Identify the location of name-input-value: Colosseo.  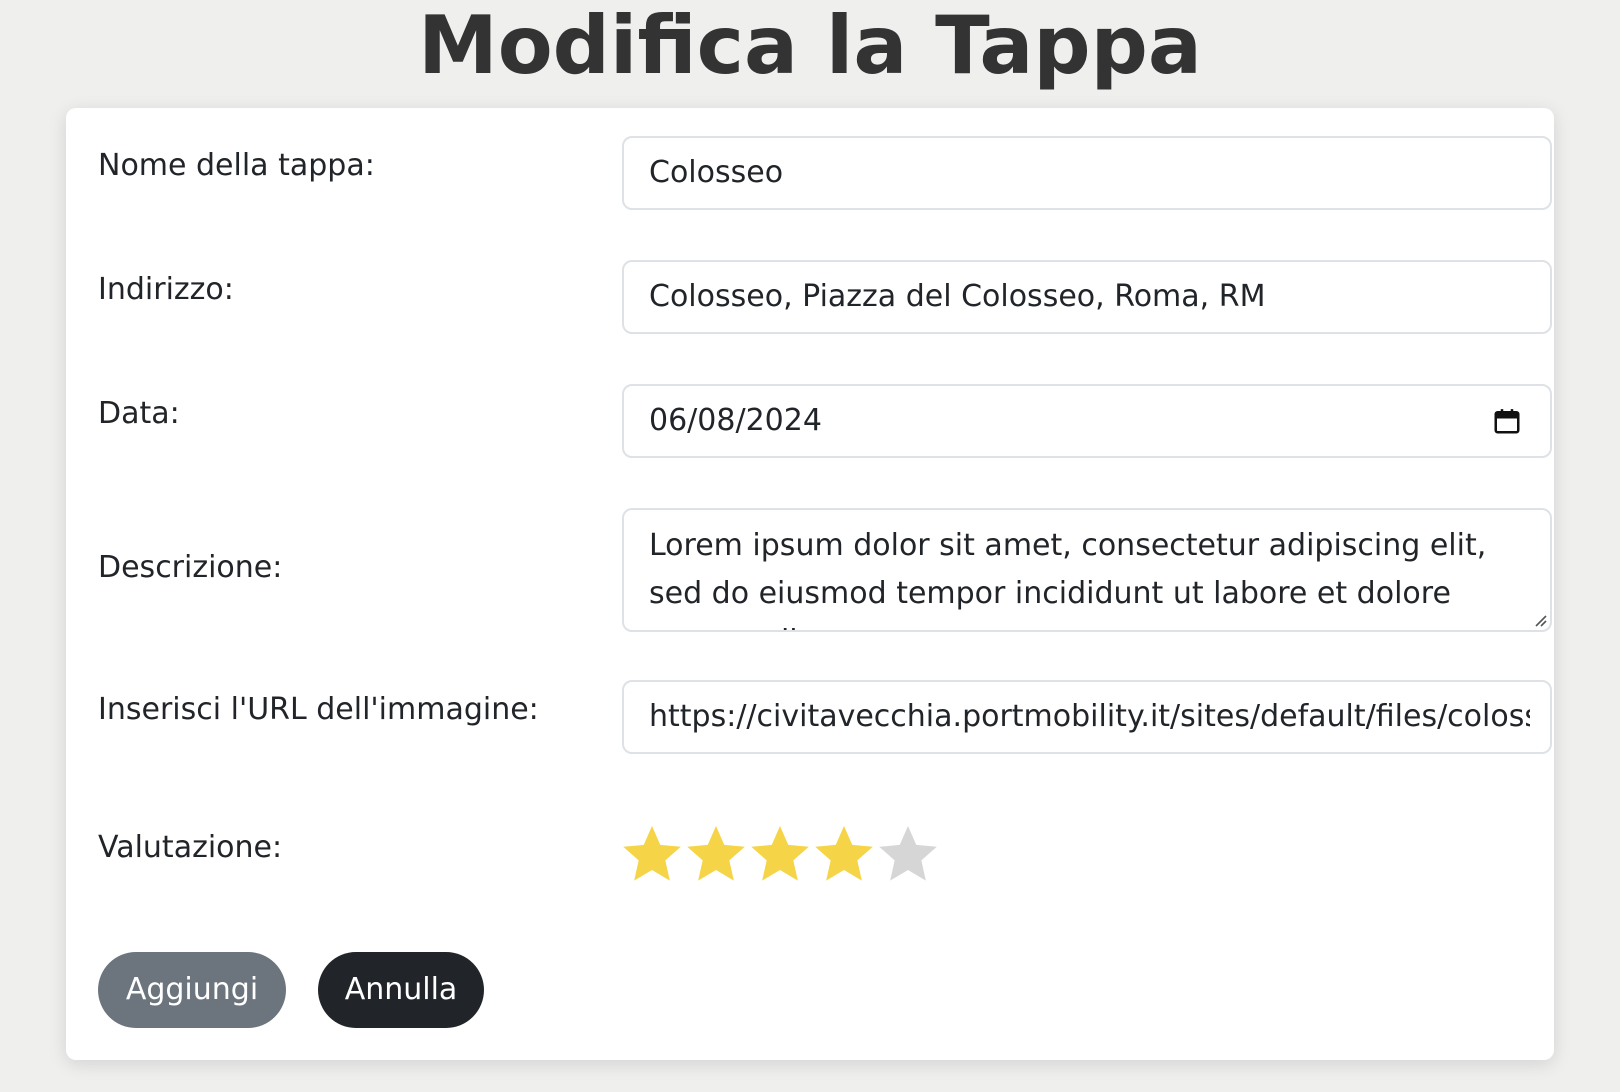
(716, 172).